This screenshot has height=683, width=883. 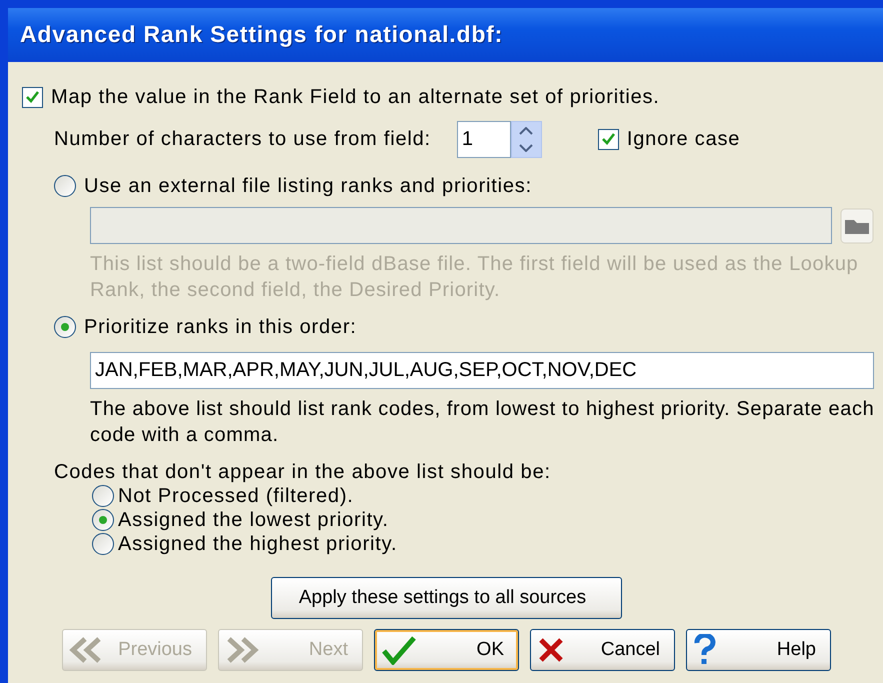 What do you see at coordinates (258, 544) in the screenshot?
I see `radio-label: Assigned the highest priority.` at bounding box center [258, 544].